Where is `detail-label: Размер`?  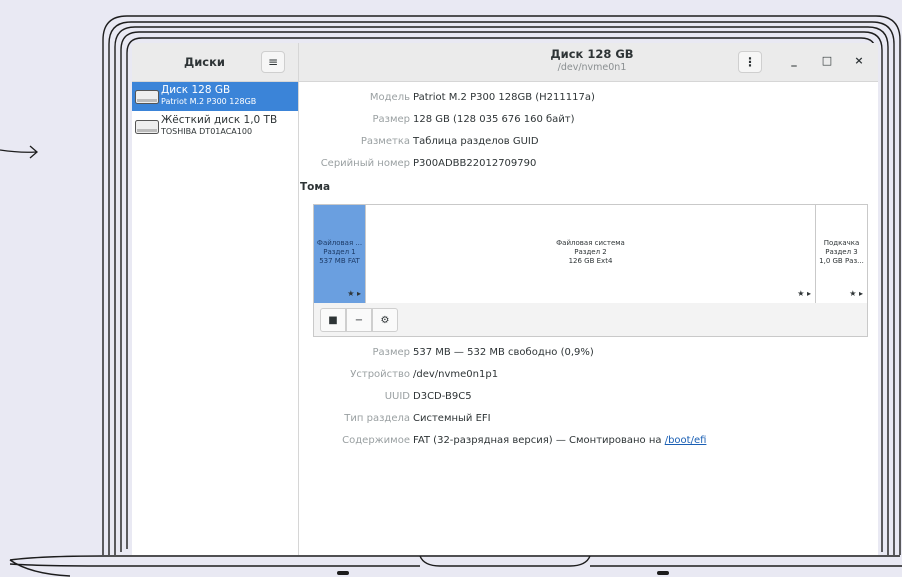
detail-label: Размер is located at coordinates (391, 352).